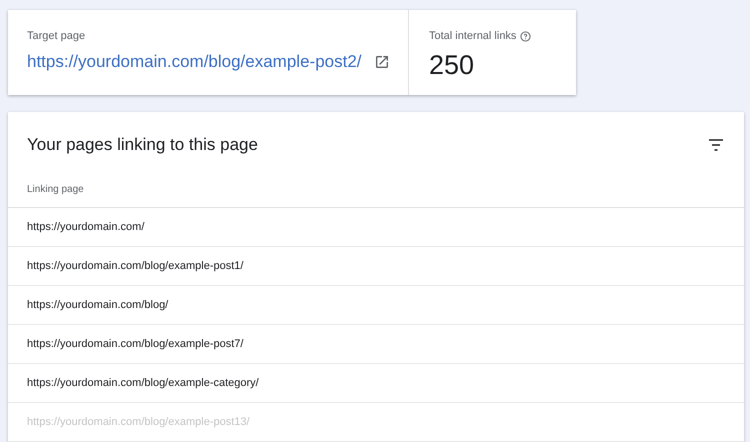 This screenshot has width=750, height=442. I want to click on help-icon, so click(526, 36).